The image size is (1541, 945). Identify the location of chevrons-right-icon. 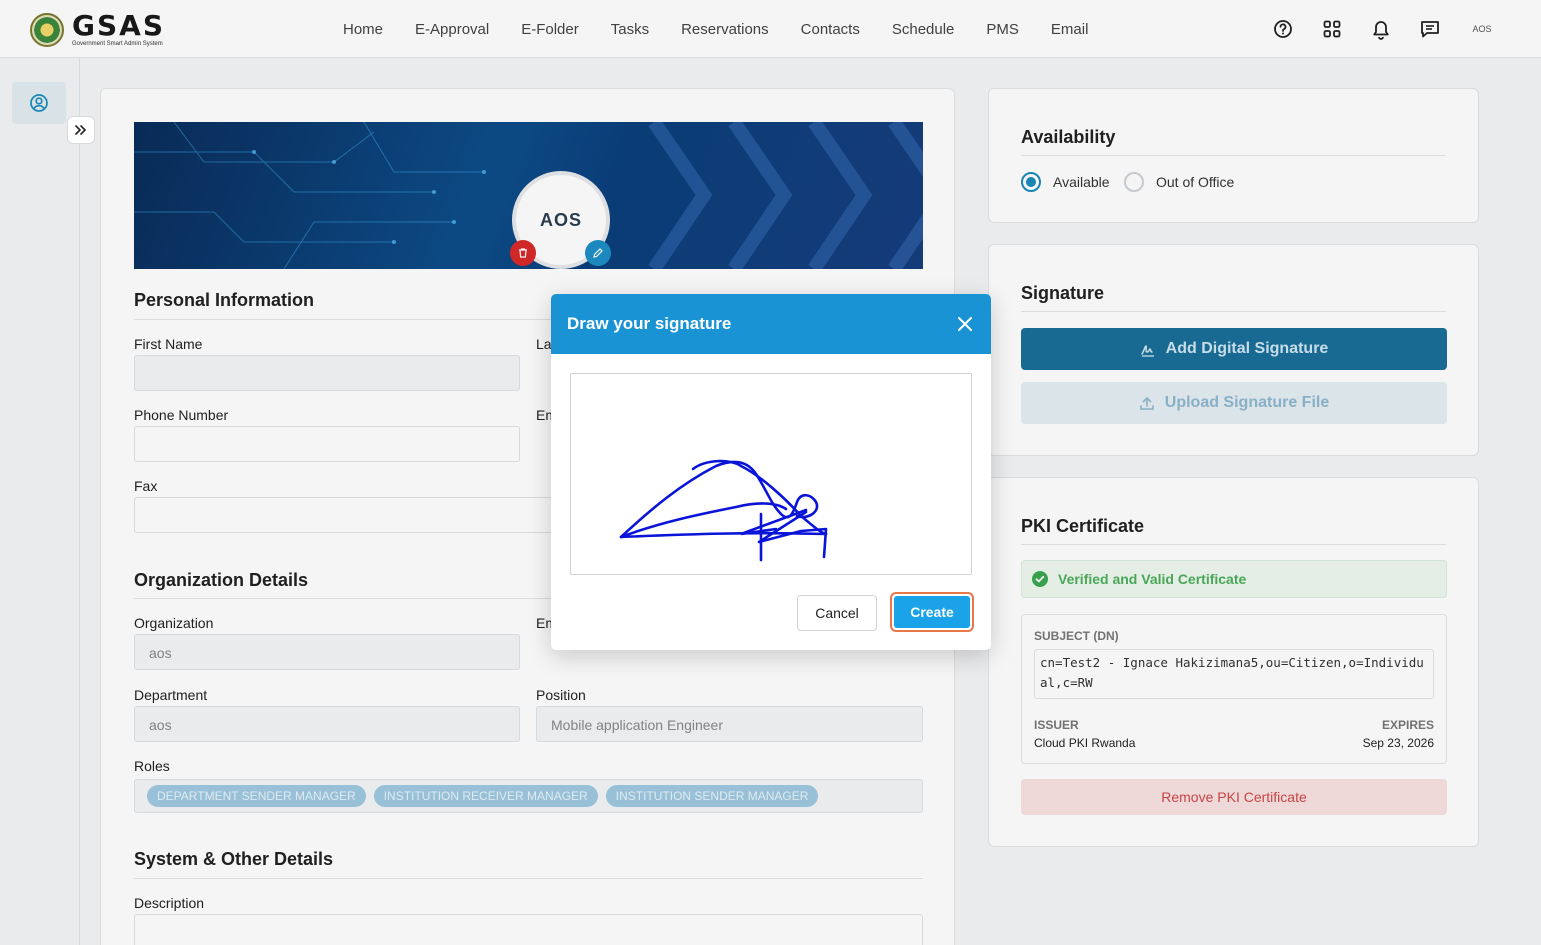
(80, 130).